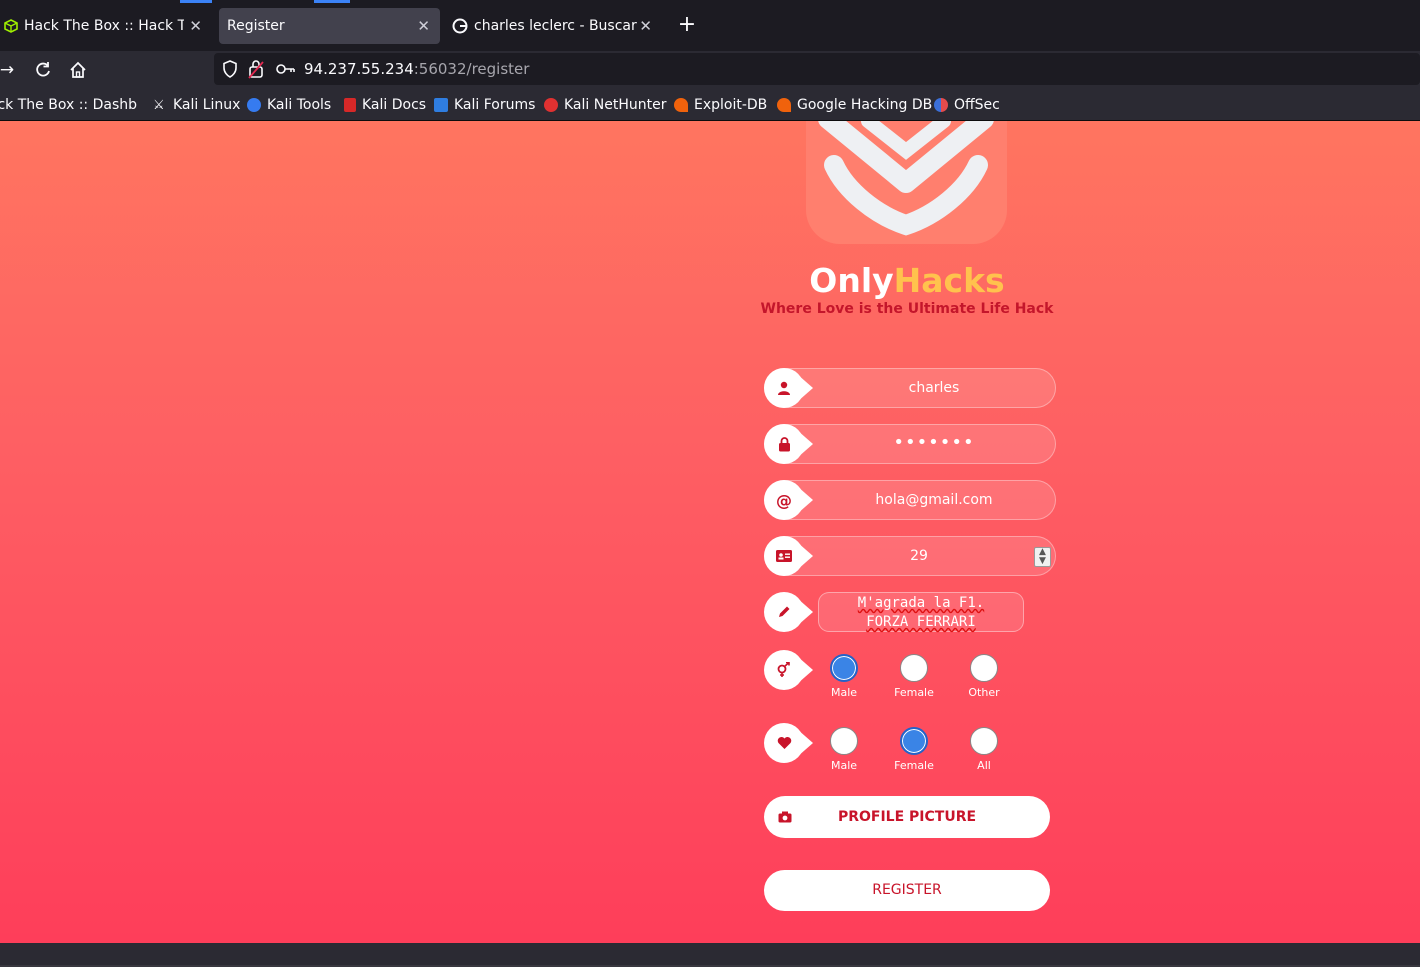  What do you see at coordinates (784, 388) in the screenshot?
I see `user-icon` at bounding box center [784, 388].